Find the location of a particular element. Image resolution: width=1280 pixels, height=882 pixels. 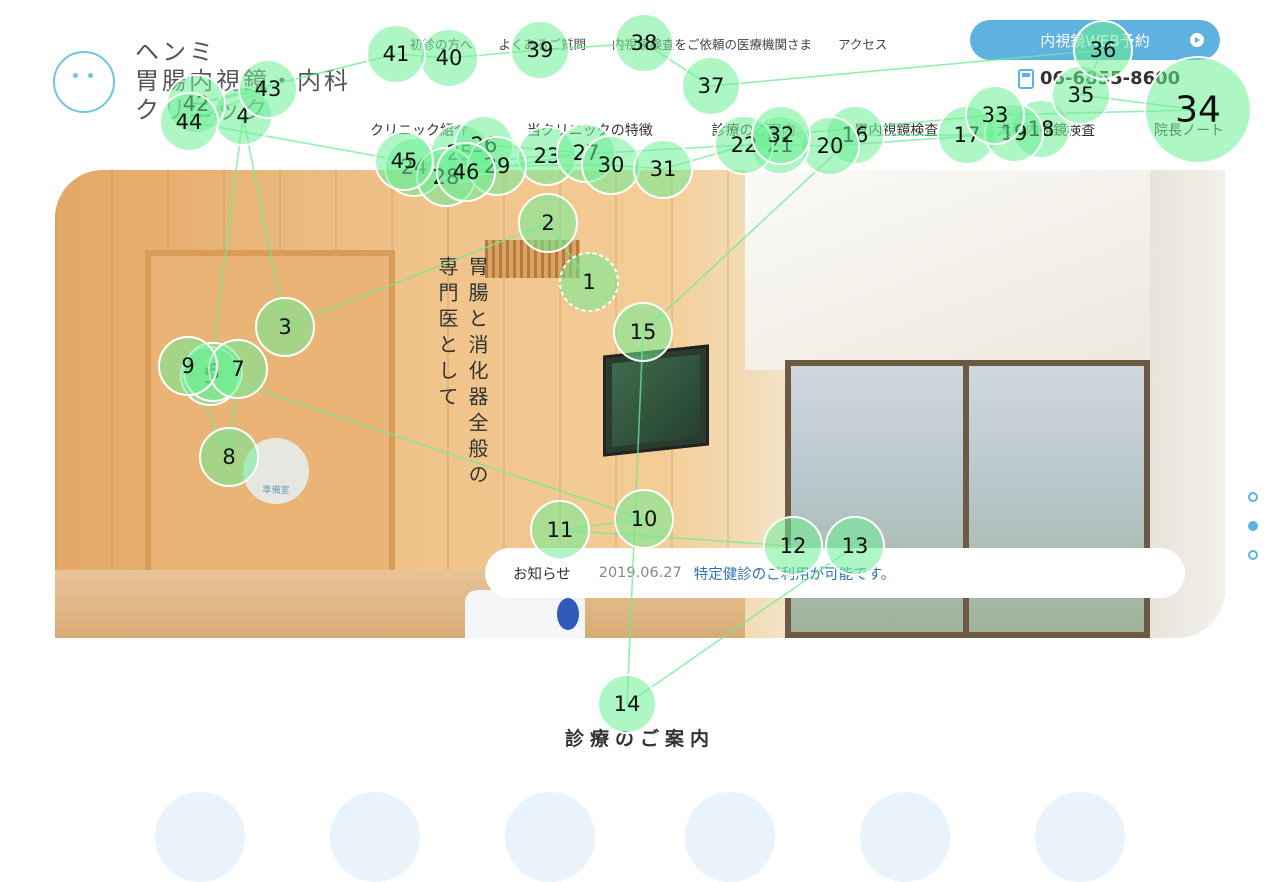

fixation-number: 25 is located at coordinates (460, 153).